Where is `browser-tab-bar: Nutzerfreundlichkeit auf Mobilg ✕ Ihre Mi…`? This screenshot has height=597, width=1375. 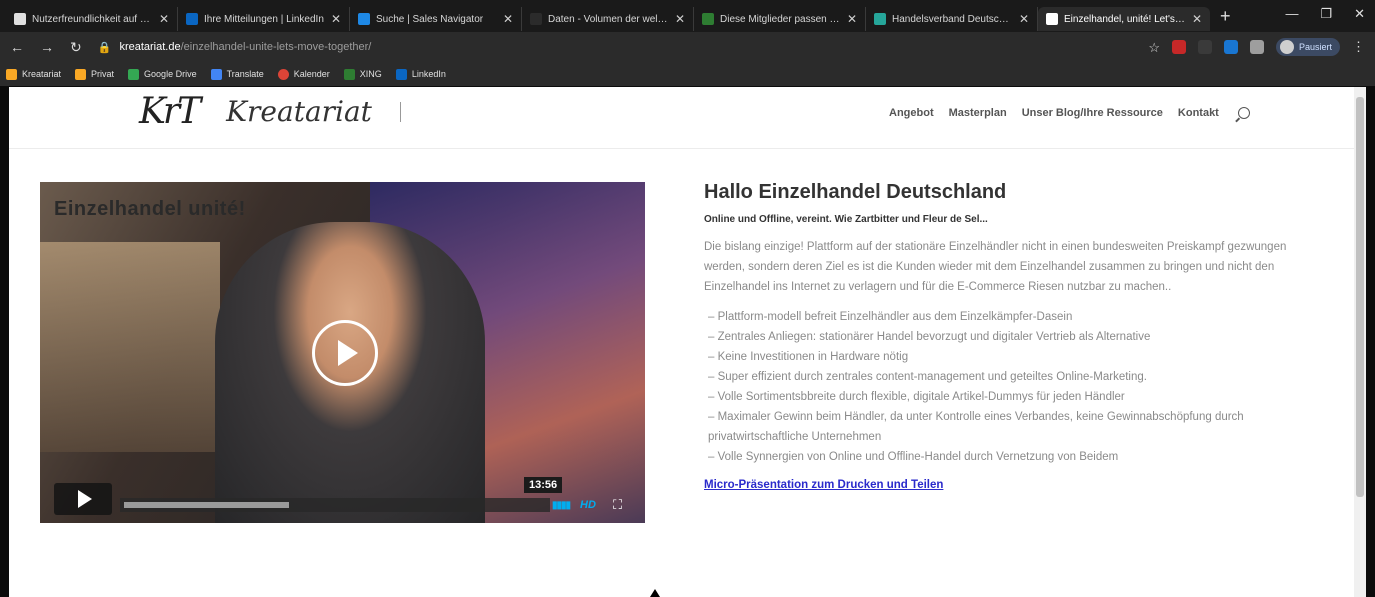
browser-tab-bar: Nutzerfreundlichkeit auf Mobilg ✕ Ihre Mi… is located at coordinates (687, 16).